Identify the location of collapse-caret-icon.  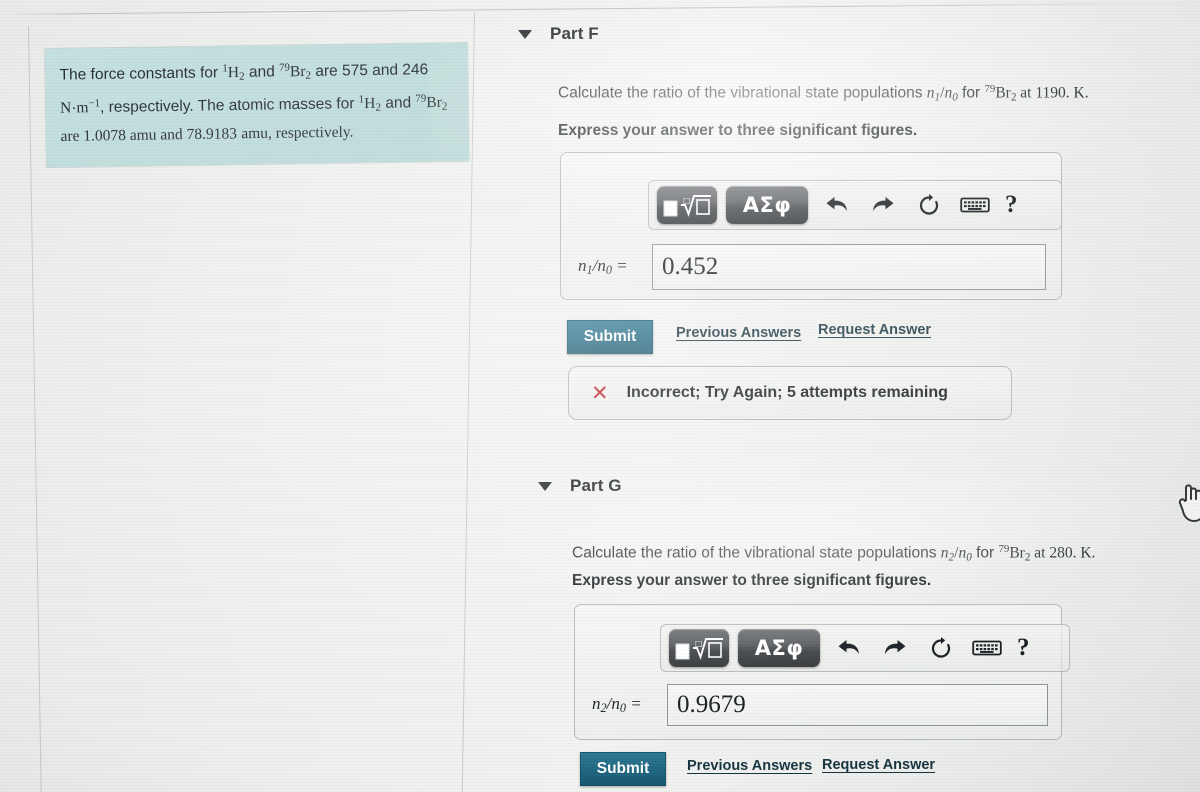
(525, 34).